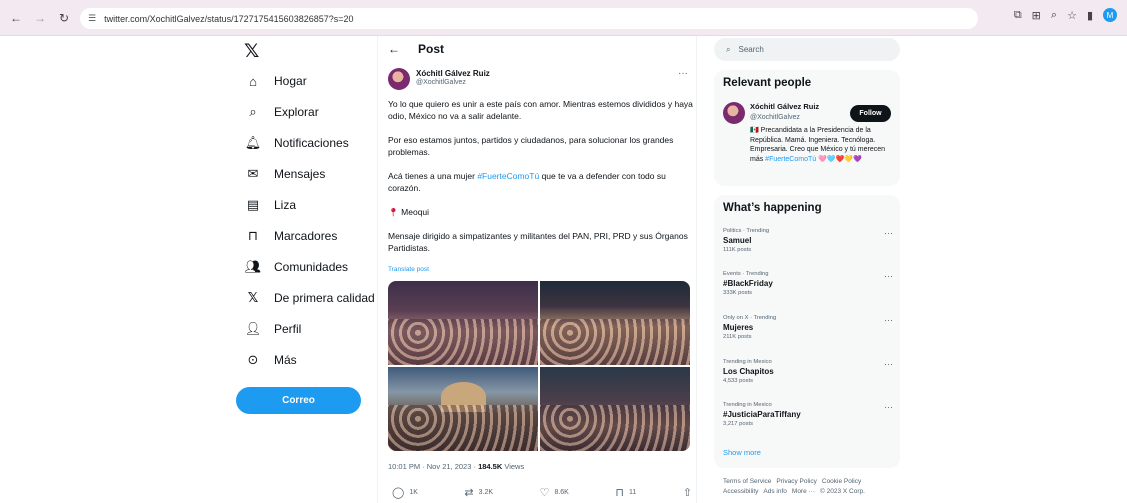 The image size is (1127, 503). I want to click on reload-icon: ↻, so click(64, 18).